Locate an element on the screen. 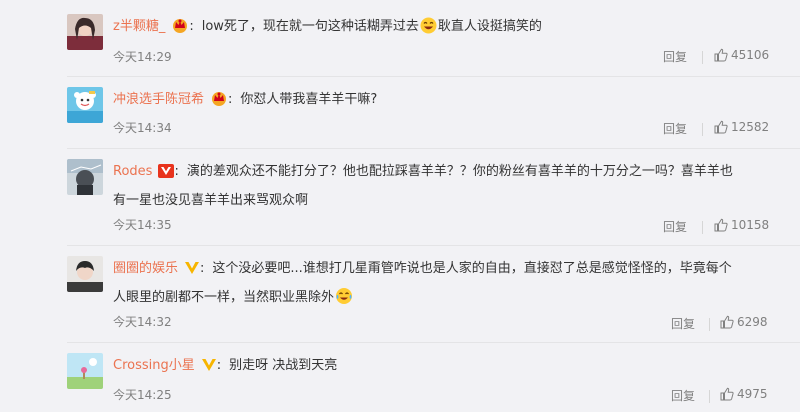  comment-time: 今天14:34 is located at coordinates (142, 128).